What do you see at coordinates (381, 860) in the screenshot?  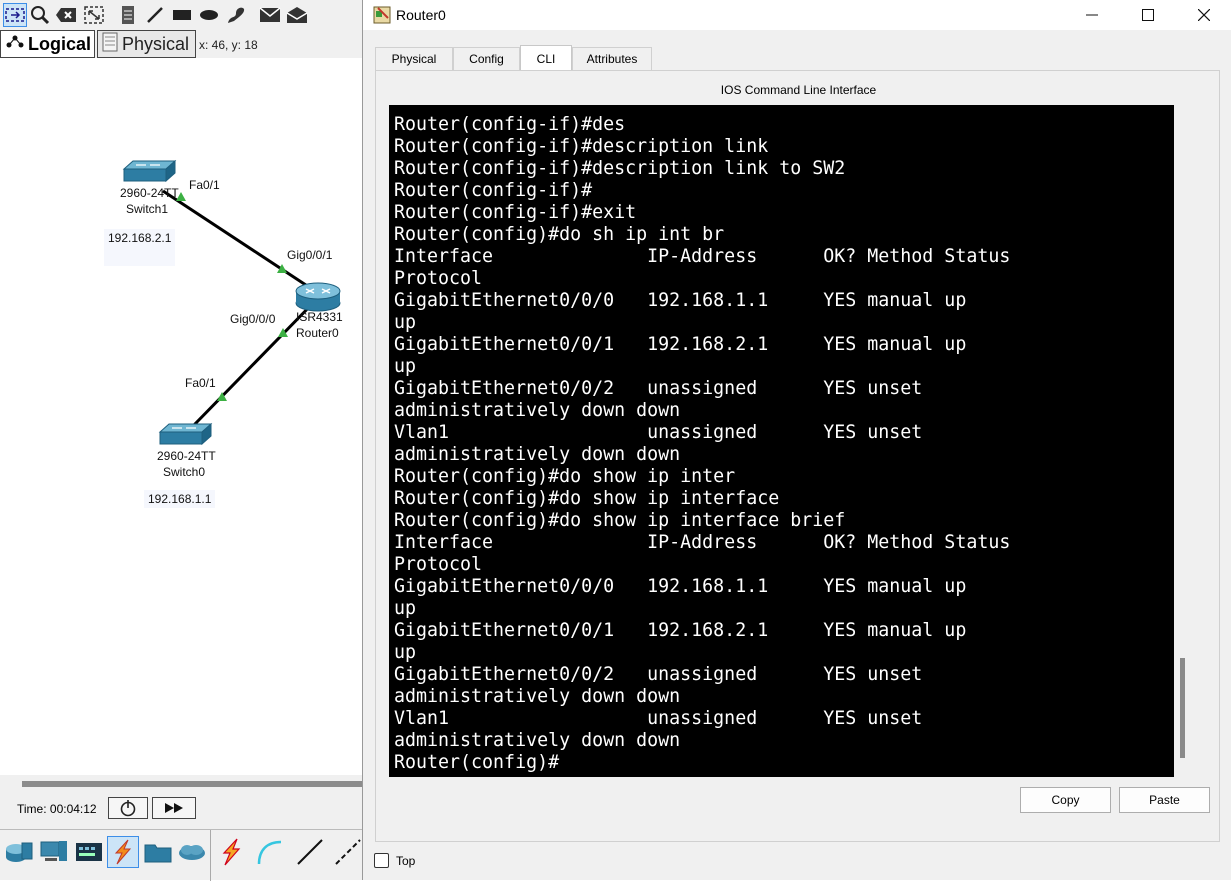 I see `top-checkbox` at bounding box center [381, 860].